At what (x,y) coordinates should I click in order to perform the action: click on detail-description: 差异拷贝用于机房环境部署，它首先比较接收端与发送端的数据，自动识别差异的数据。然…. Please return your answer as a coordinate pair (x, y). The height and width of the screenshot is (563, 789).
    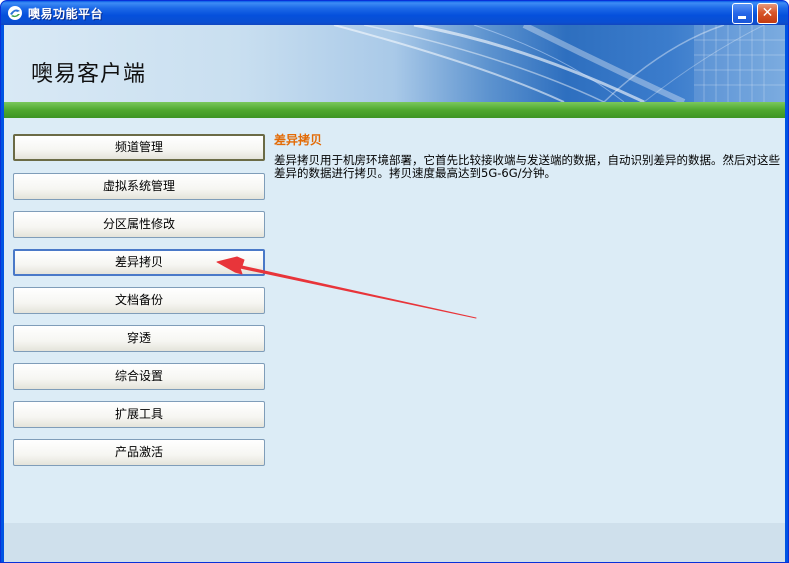
    Looking at the image, I should click on (527, 166).